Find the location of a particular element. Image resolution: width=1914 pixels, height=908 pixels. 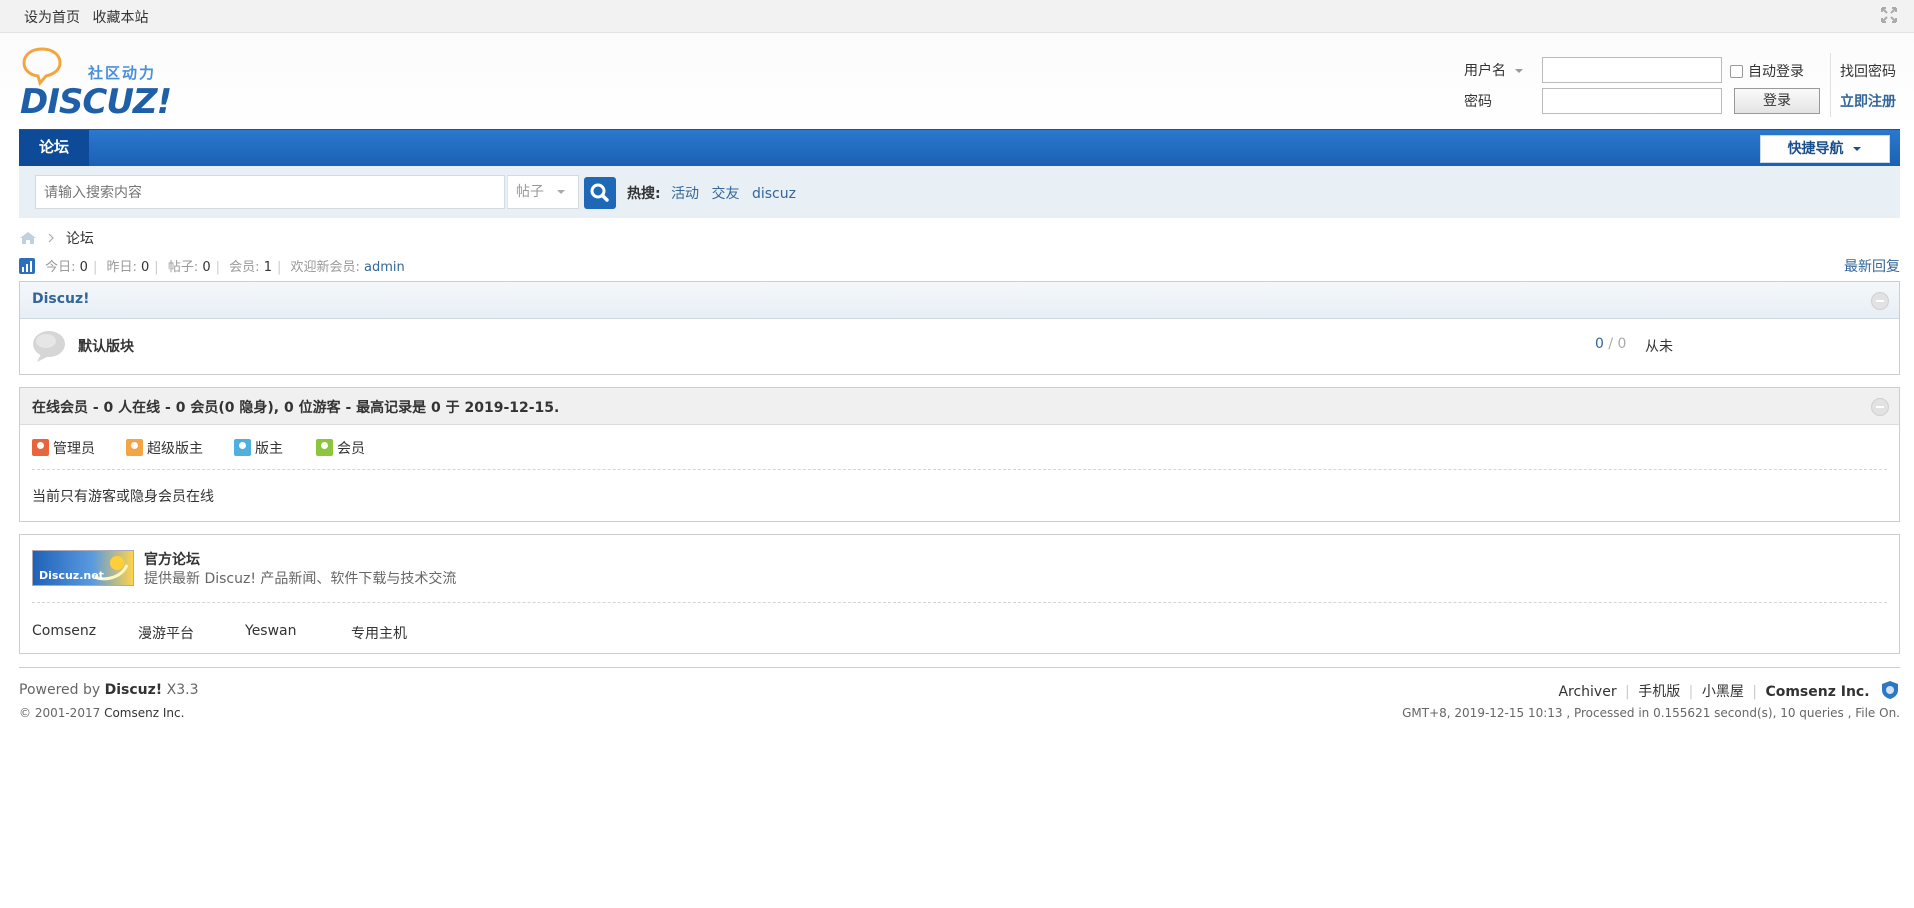

copyright-company-link: Comsenz Inc. is located at coordinates (144, 713).